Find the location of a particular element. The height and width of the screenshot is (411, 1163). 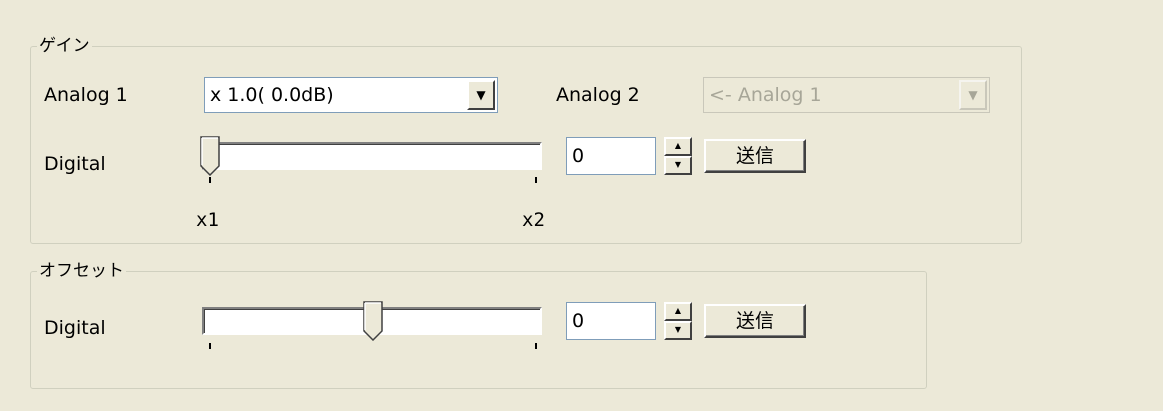

gain-send-button: 送信 is located at coordinates (755, 156).